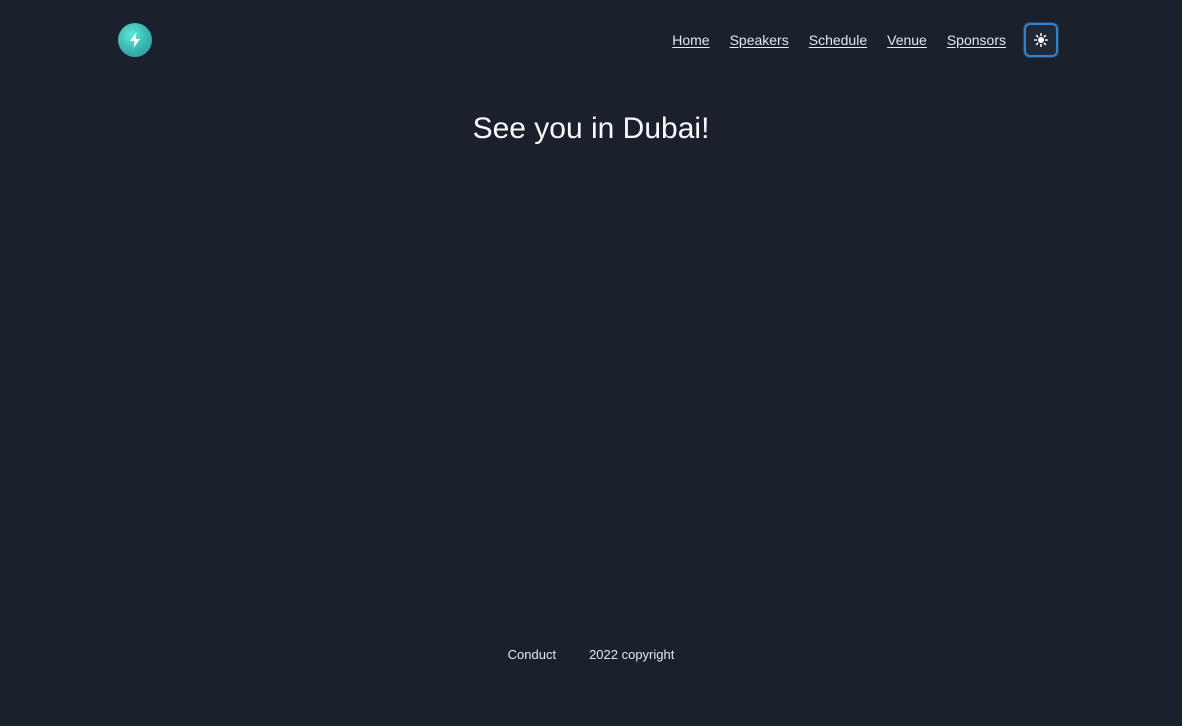 The height and width of the screenshot is (726, 1182). Describe the element at coordinates (976, 40) in the screenshot. I see `nav-link-sponsors: Sponsors` at that location.